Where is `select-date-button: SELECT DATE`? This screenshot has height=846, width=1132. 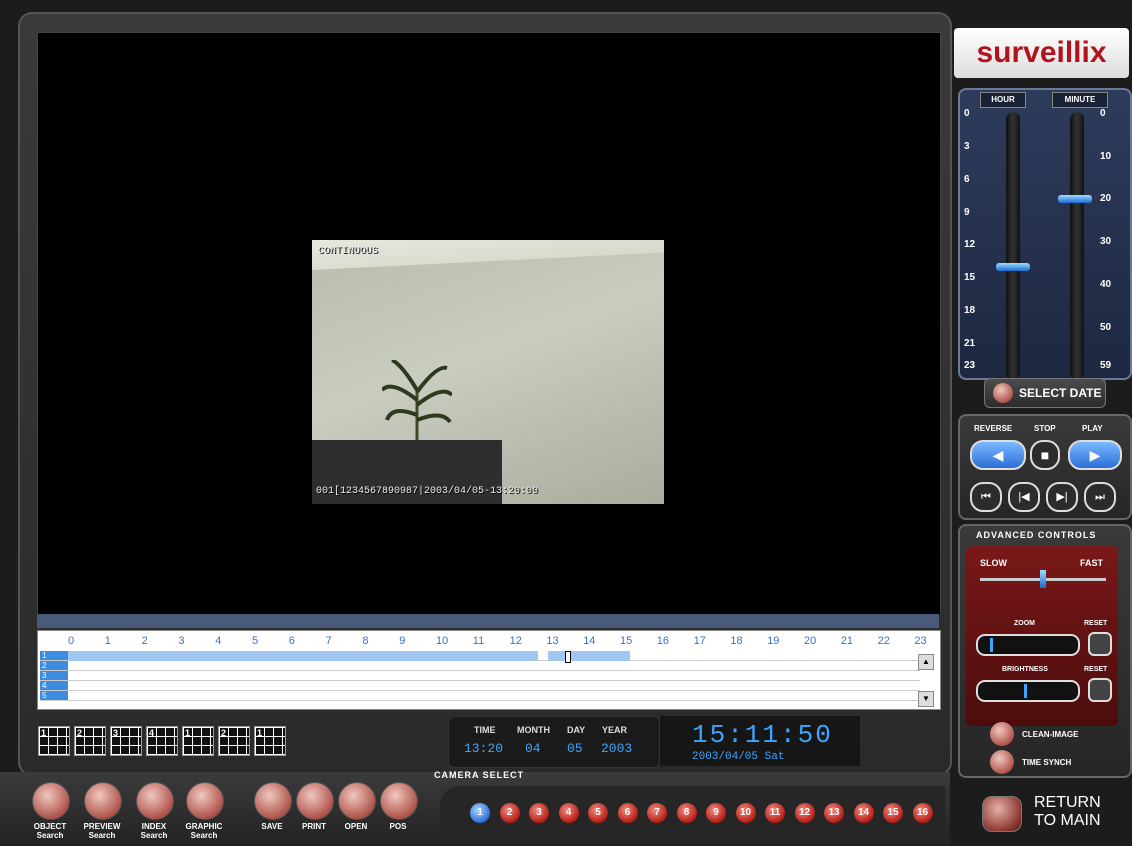
select-date-button: SELECT DATE is located at coordinates (1045, 393).